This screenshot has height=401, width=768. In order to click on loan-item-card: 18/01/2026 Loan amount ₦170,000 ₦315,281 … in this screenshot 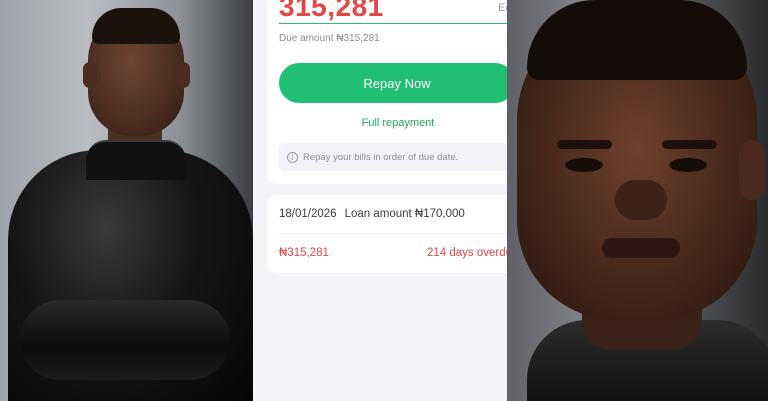, I will do `click(387, 234)`.